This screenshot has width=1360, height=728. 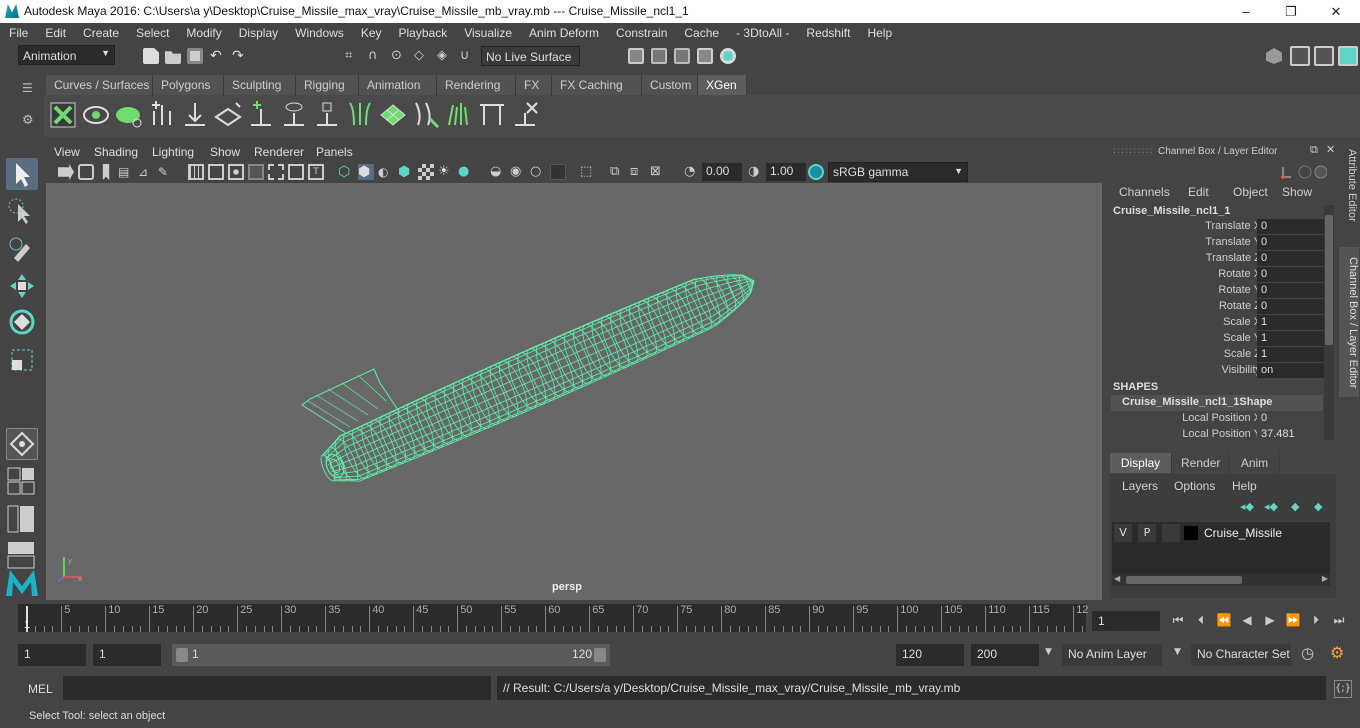 What do you see at coordinates (1171, 533) in the screenshot?
I see `layer-display-type-toggle` at bounding box center [1171, 533].